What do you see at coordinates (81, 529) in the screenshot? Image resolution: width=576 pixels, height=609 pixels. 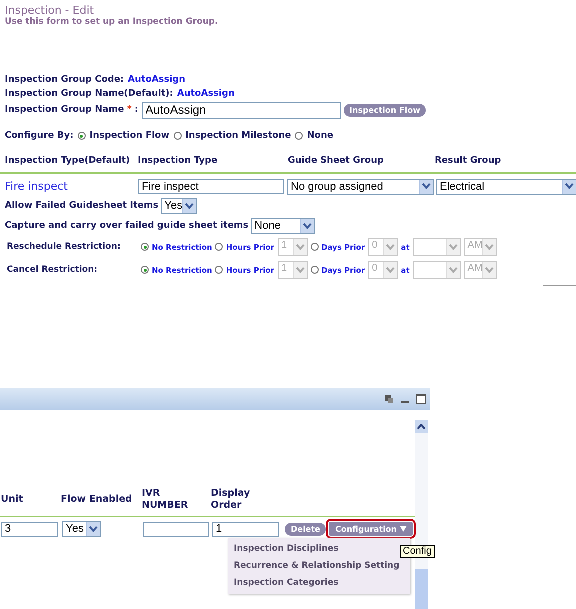 I see `flow-enabled-dropdown: Yes` at bounding box center [81, 529].